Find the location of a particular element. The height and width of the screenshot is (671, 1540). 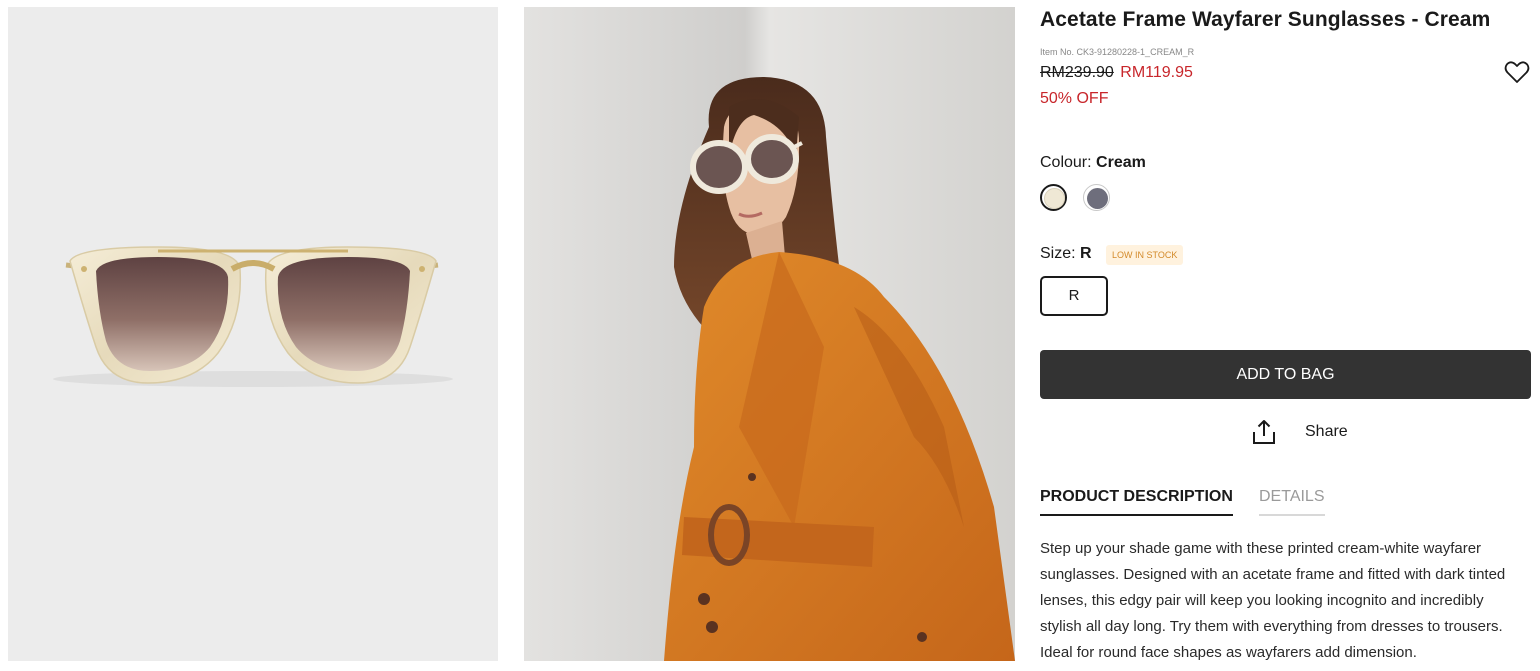

colour-label-text: Colour: is located at coordinates (1066, 162).